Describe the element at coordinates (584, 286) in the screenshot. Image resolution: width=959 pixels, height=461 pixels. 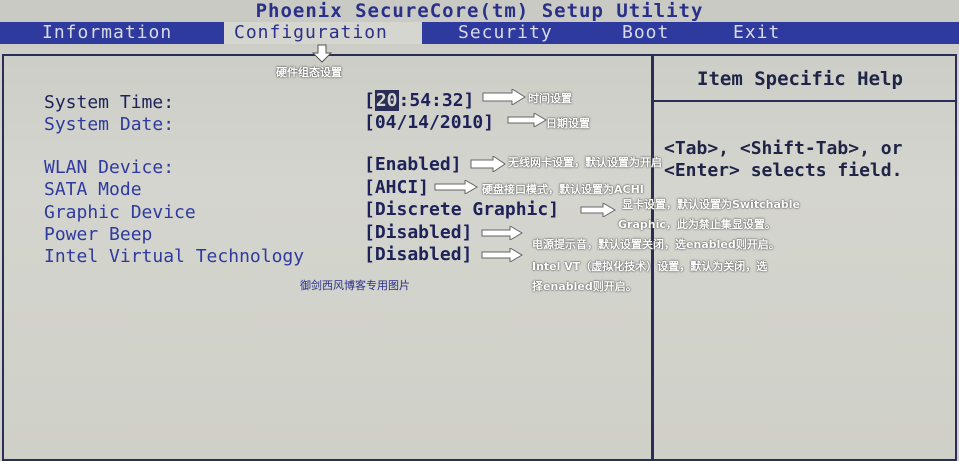
I see `intel-vt-note-2: 择enabled则开启。` at that location.